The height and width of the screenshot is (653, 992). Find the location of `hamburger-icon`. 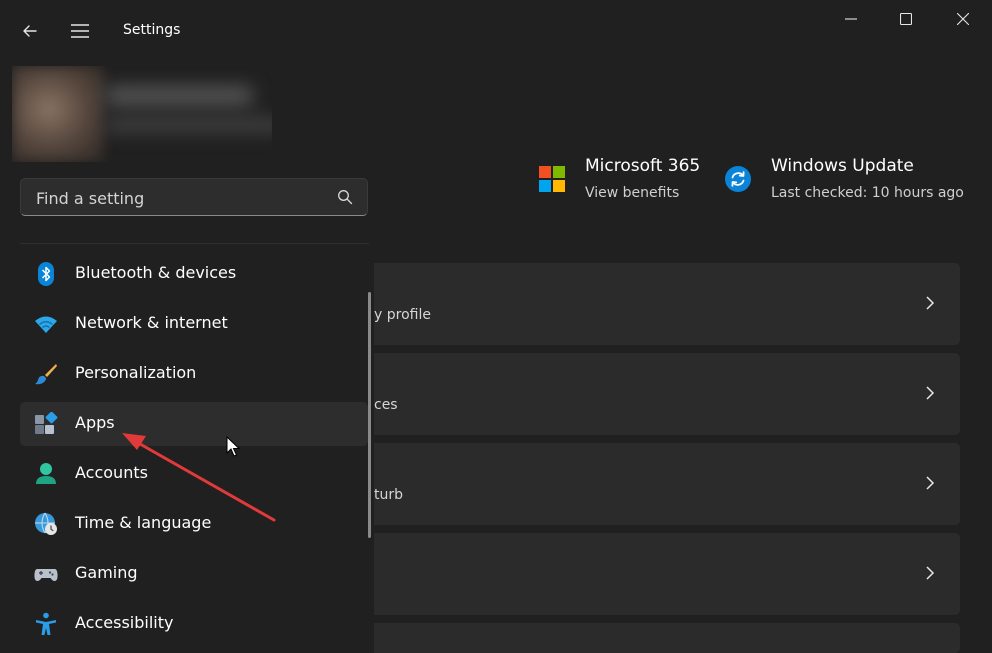

hamburger-icon is located at coordinates (80, 31).